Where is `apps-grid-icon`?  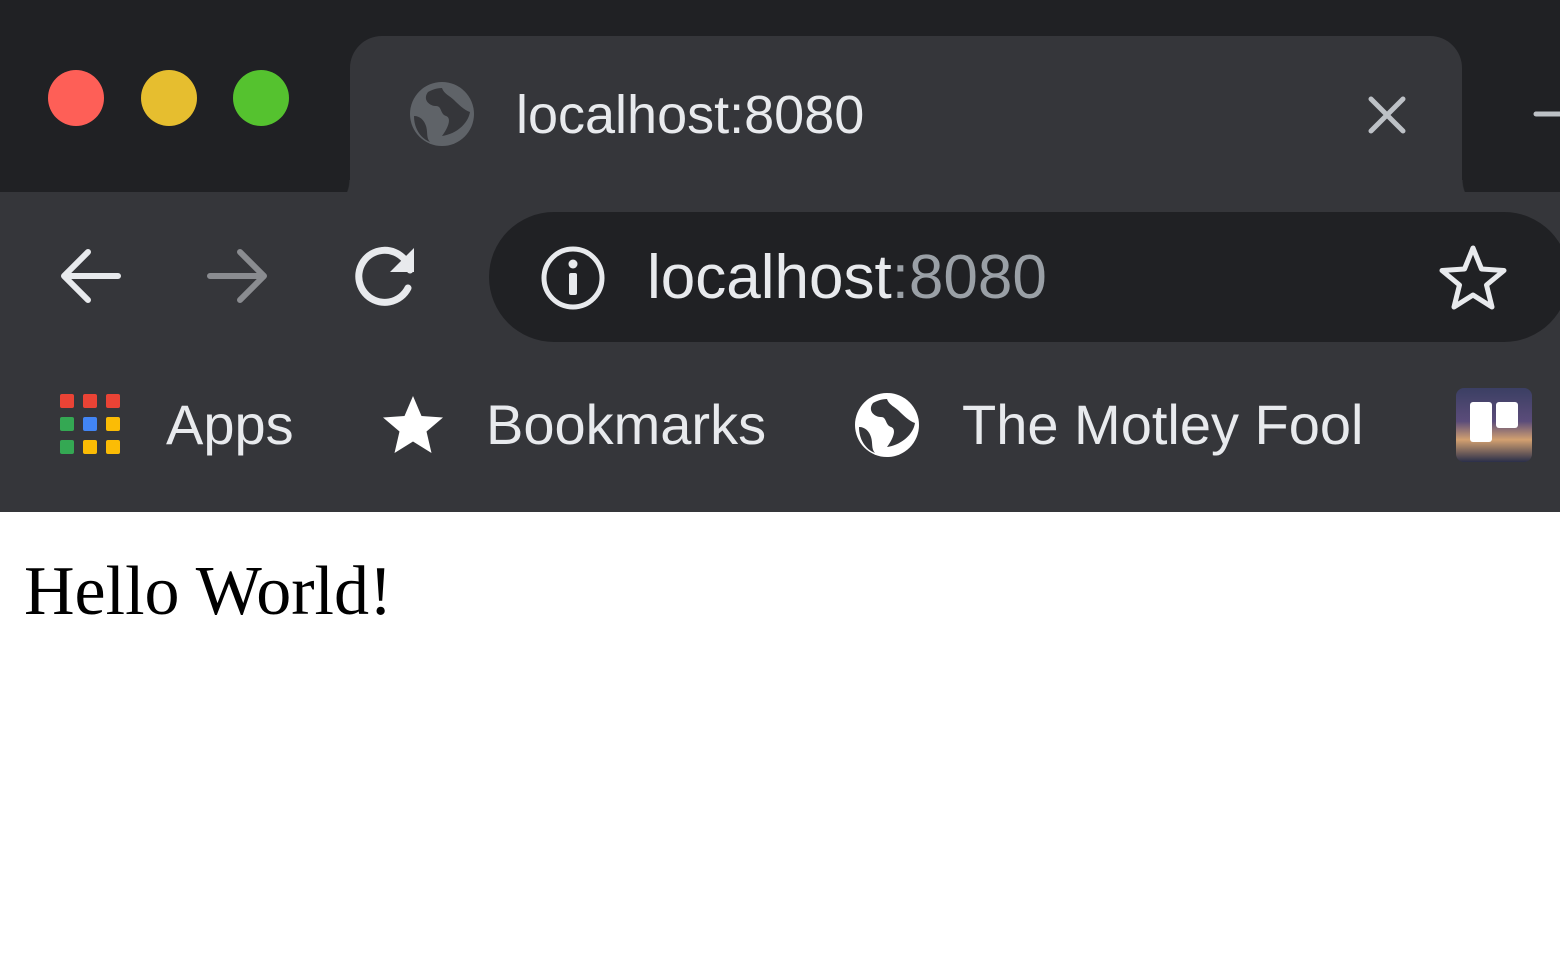
apps-grid-icon is located at coordinates (90, 424).